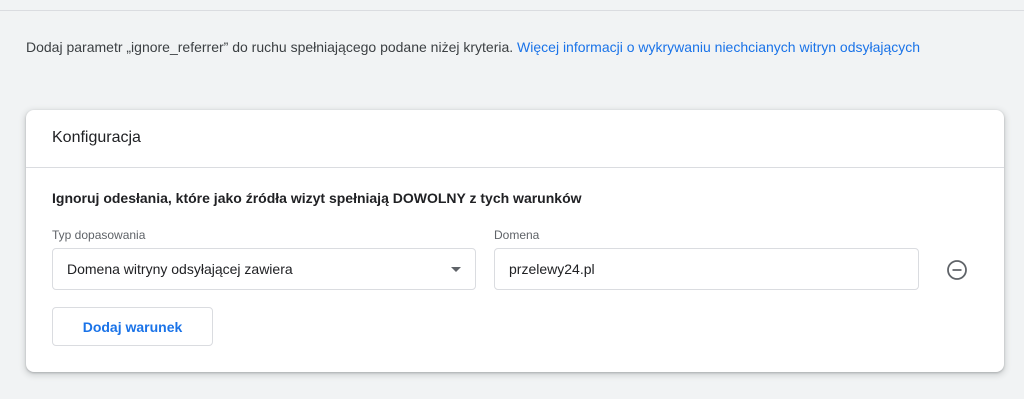 The height and width of the screenshot is (399, 1024). Describe the element at coordinates (706, 269) in the screenshot. I see `domain-input` at that location.